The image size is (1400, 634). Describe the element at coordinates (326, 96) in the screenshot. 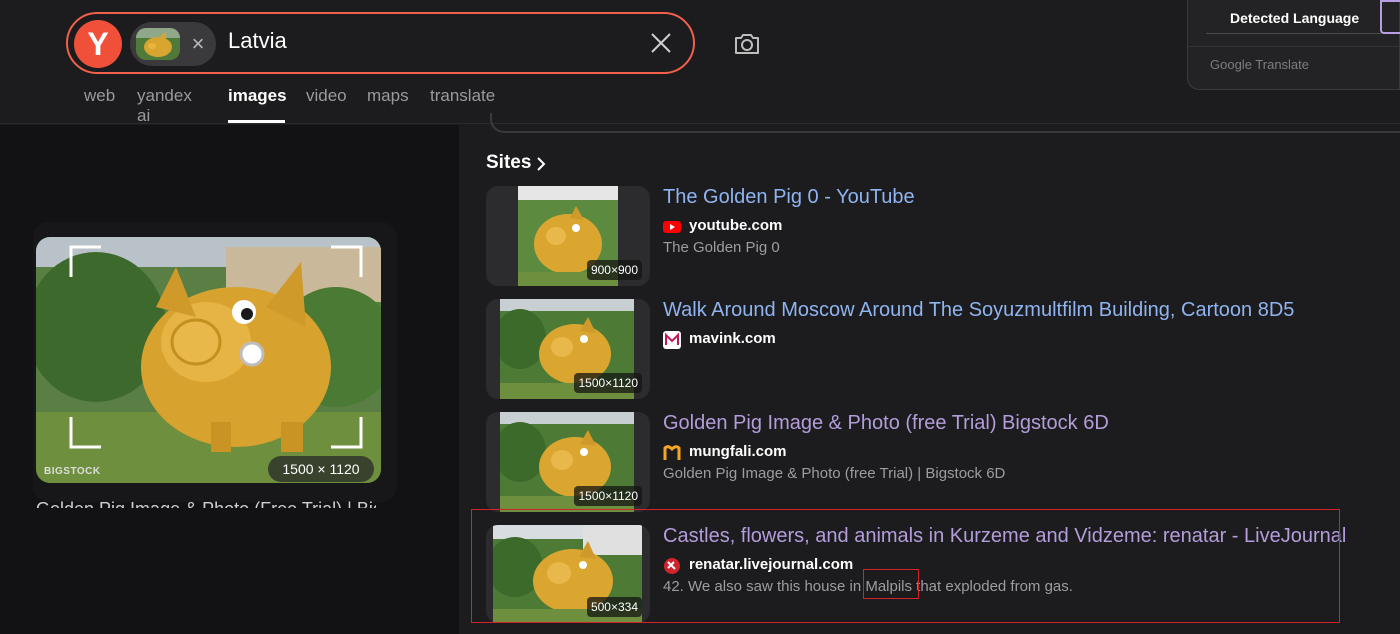

I see `tab-video: video` at that location.